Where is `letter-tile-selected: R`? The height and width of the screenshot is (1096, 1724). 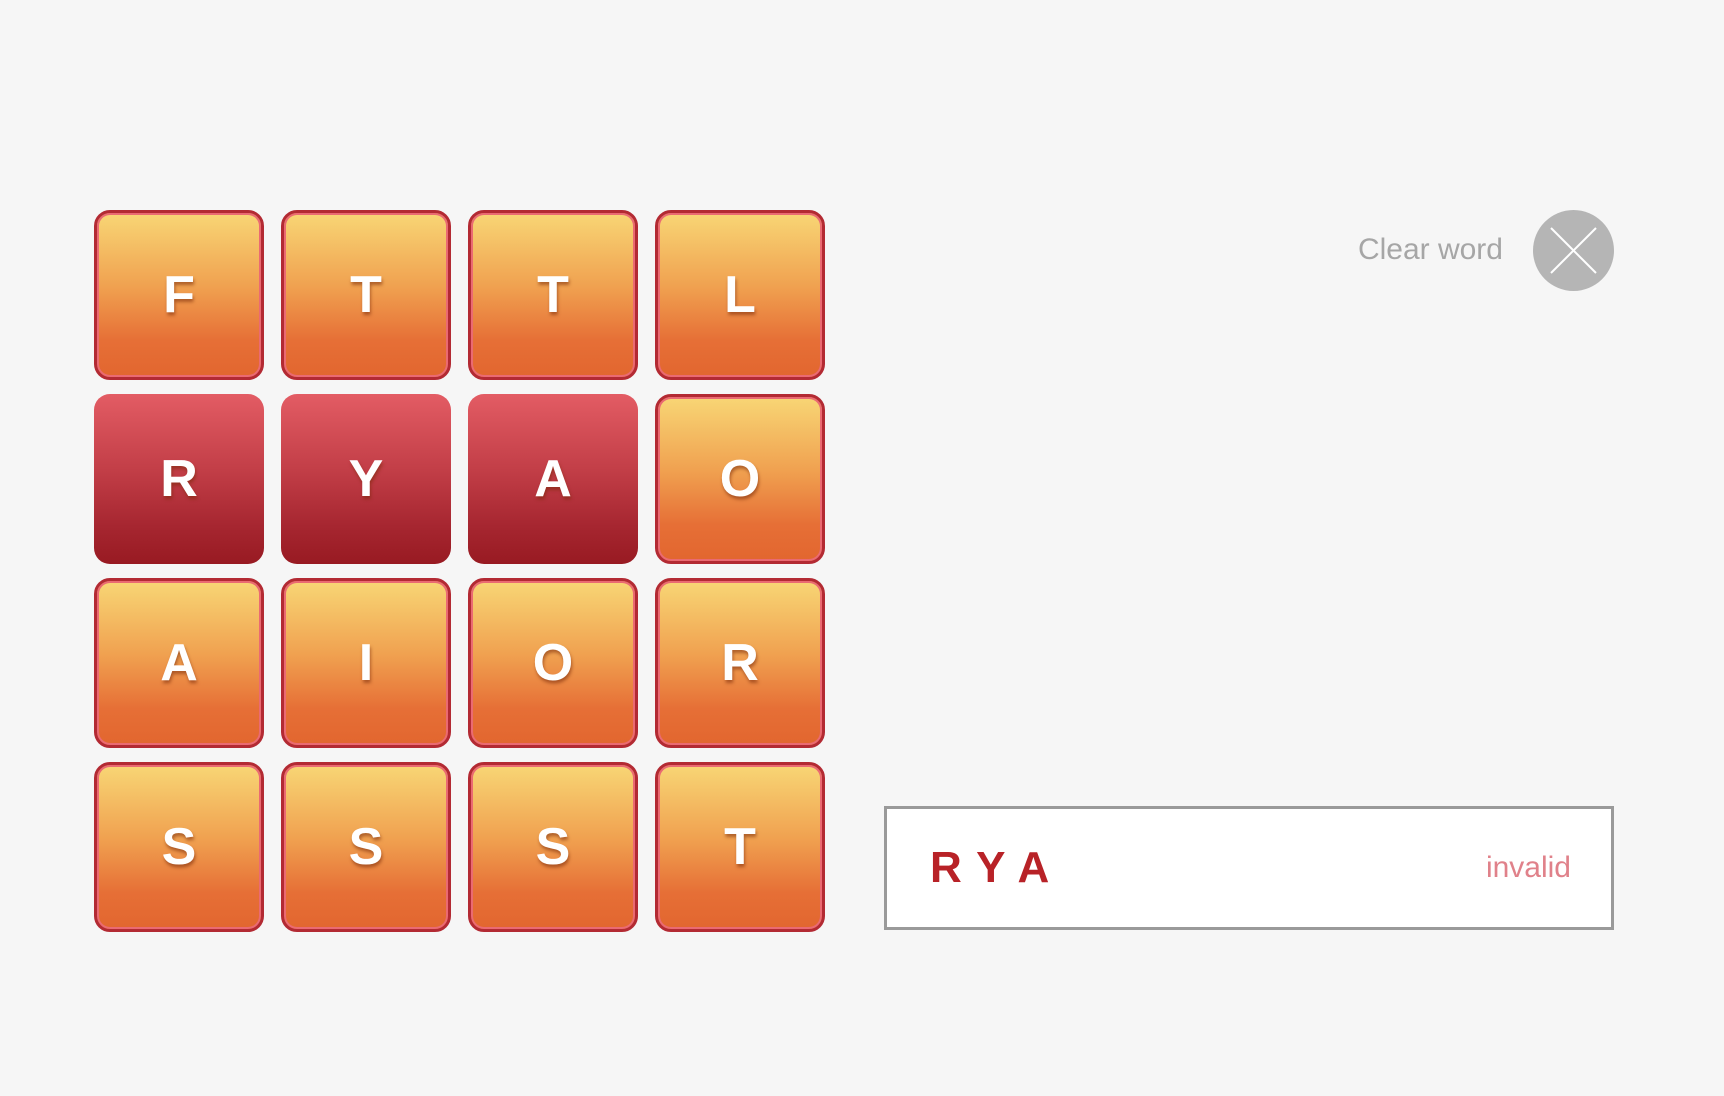
letter-tile-selected: R is located at coordinates (179, 479).